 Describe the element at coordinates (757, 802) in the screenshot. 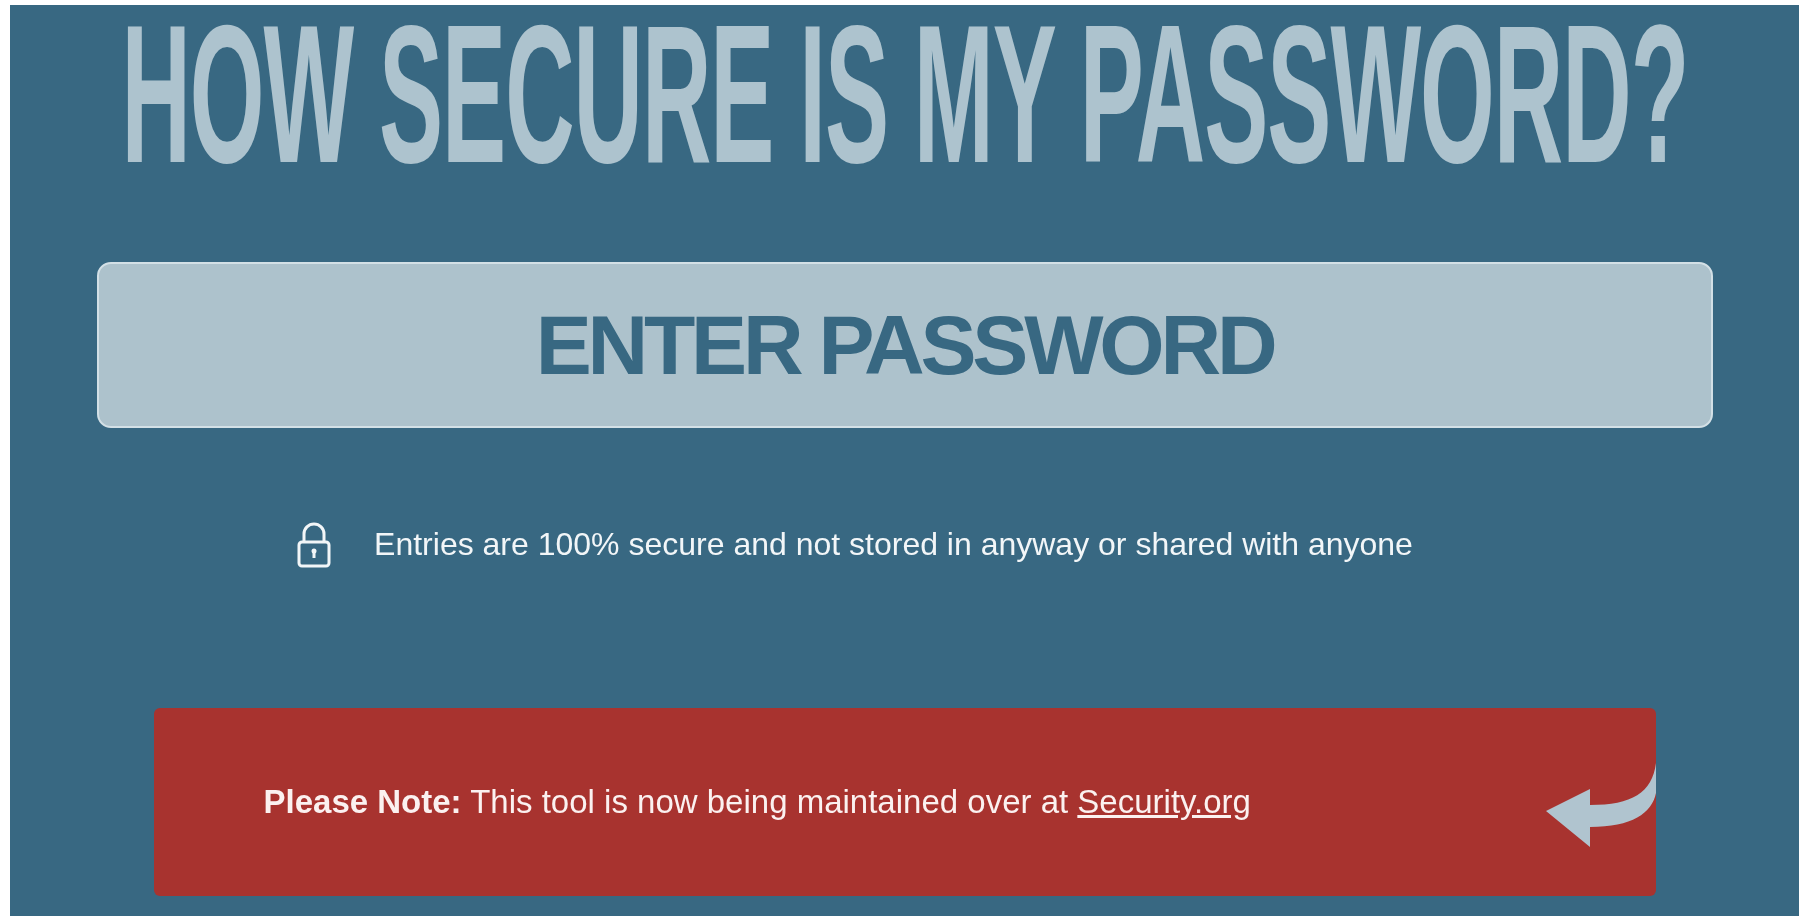

I see `notice-text: Please Note: This tool is now being maintained over at Security.org` at that location.